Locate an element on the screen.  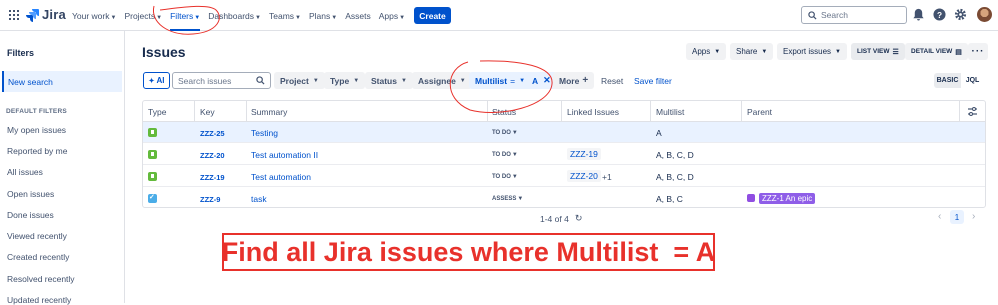
sidebar-item-updated-recently: Updated recently is located at coordinates (39, 300).